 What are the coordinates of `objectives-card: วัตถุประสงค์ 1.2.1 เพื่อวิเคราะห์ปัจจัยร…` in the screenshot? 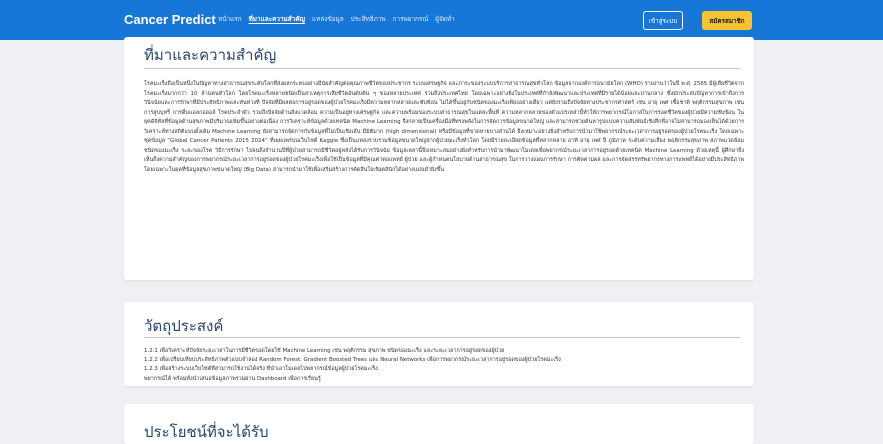 It's located at (439, 344).